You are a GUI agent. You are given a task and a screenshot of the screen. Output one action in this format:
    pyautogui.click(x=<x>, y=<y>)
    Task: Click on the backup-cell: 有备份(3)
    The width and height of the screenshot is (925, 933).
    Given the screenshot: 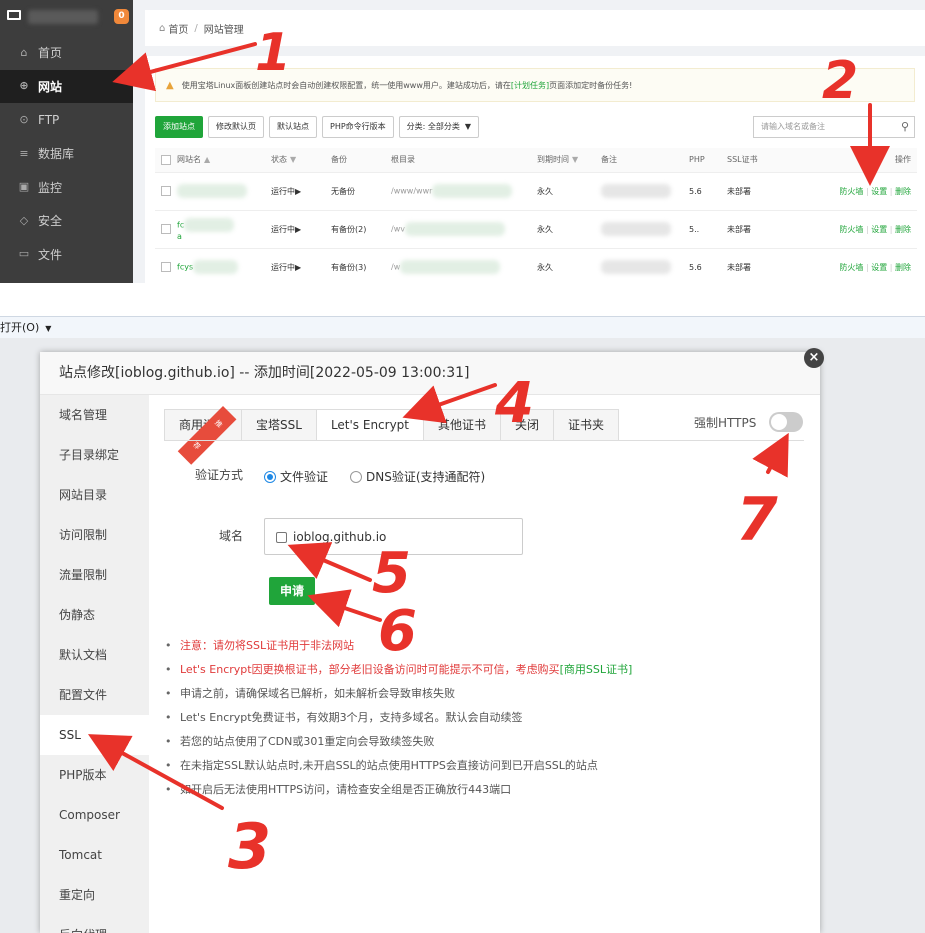 What is the action you would take?
    pyautogui.click(x=361, y=265)
    